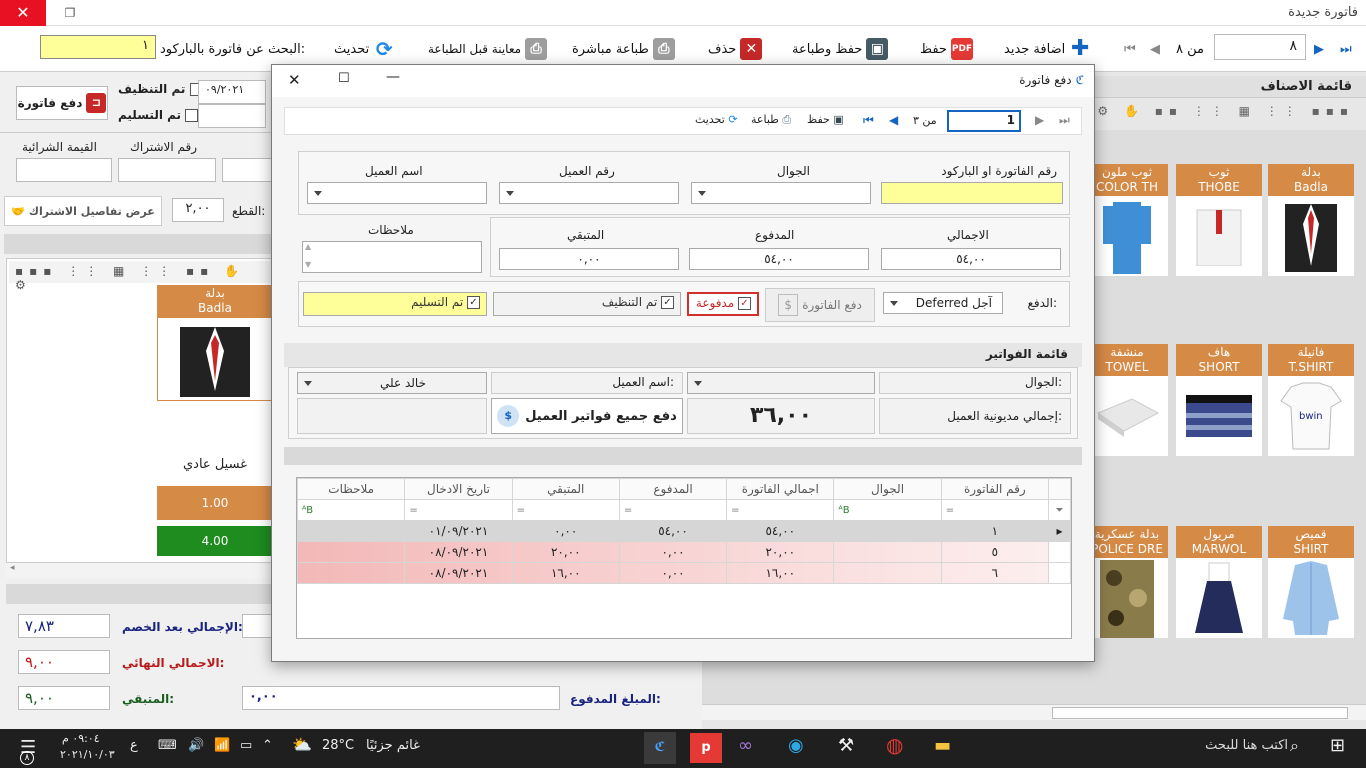 The width and height of the screenshot is (1366, 768). Describe the element at coordinates (1294, 746) in the screenshot. I see `search-icon: ⌕` at that location.